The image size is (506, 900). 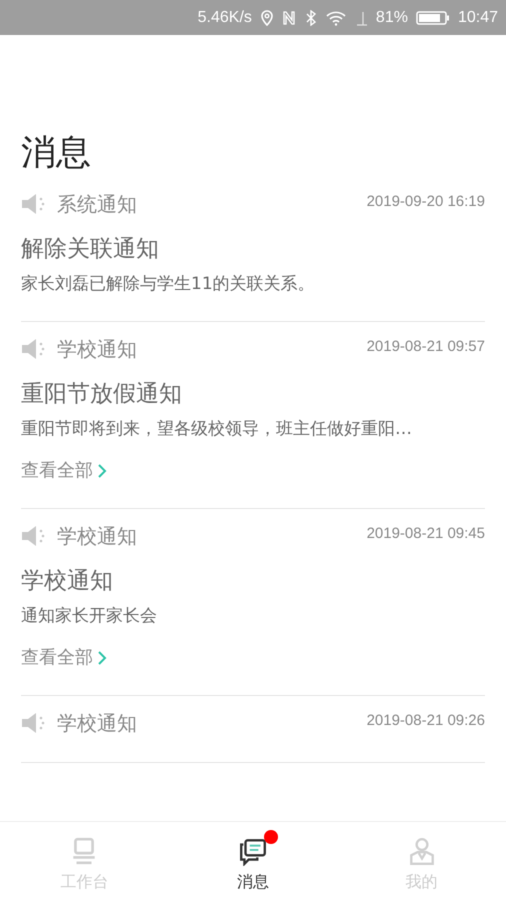 I want to click on message-body: 家长刘磊已解除与学生11的关联关系。, so click(x=168, y=284).